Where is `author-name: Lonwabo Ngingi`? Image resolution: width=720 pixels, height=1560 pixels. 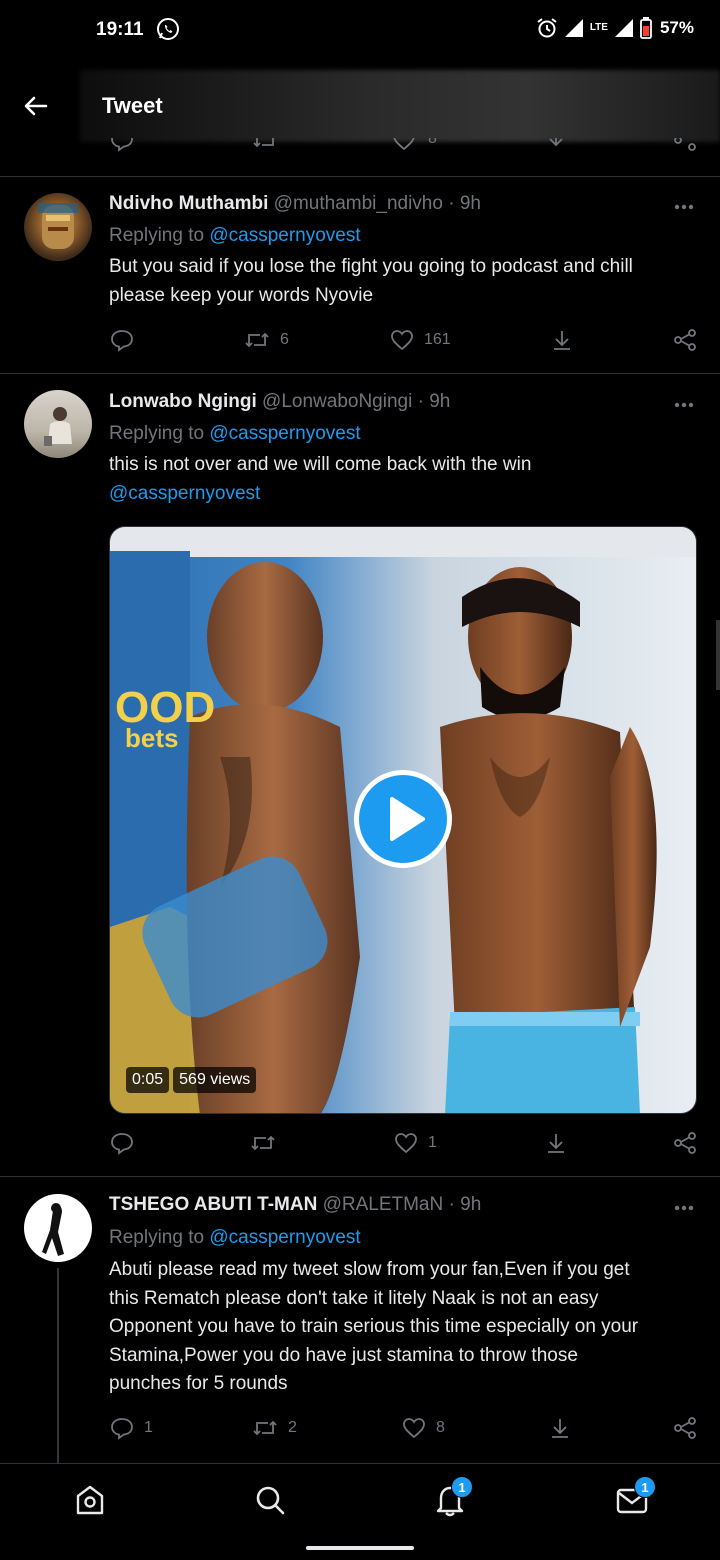 author-name: Lonwabo Ngingi is located at coordinates (183, 401).